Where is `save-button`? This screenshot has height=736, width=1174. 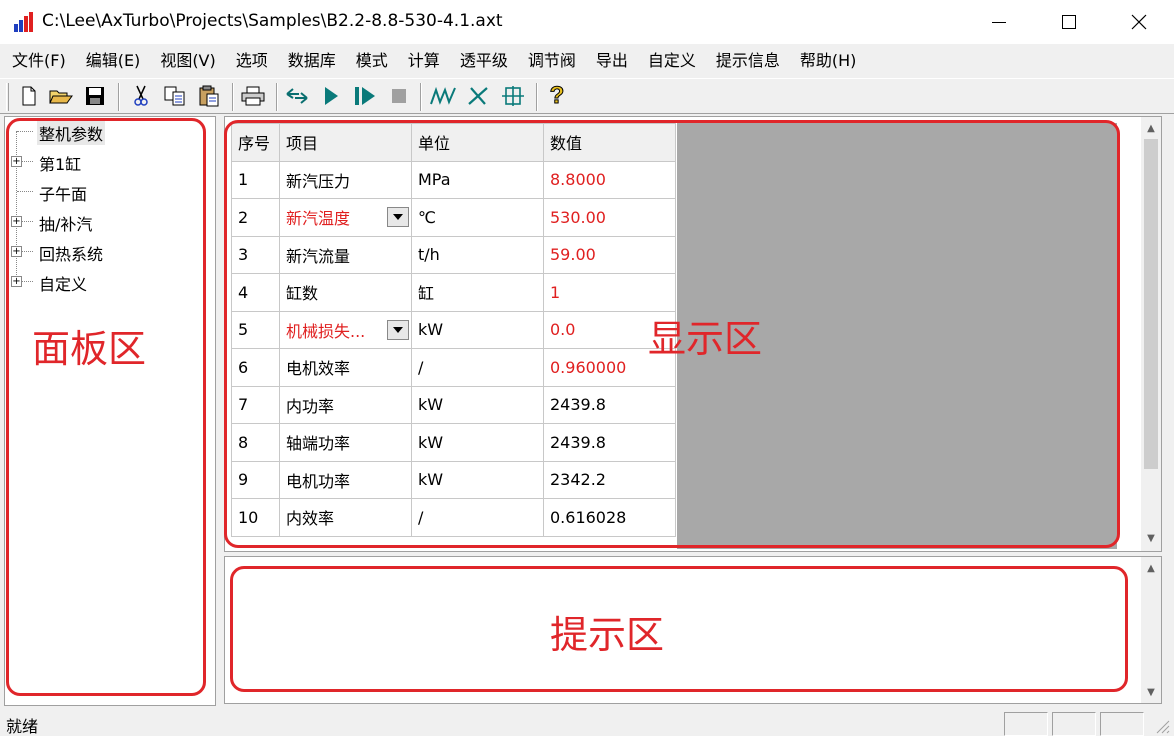
save-button is located at coordinates (95, 96).